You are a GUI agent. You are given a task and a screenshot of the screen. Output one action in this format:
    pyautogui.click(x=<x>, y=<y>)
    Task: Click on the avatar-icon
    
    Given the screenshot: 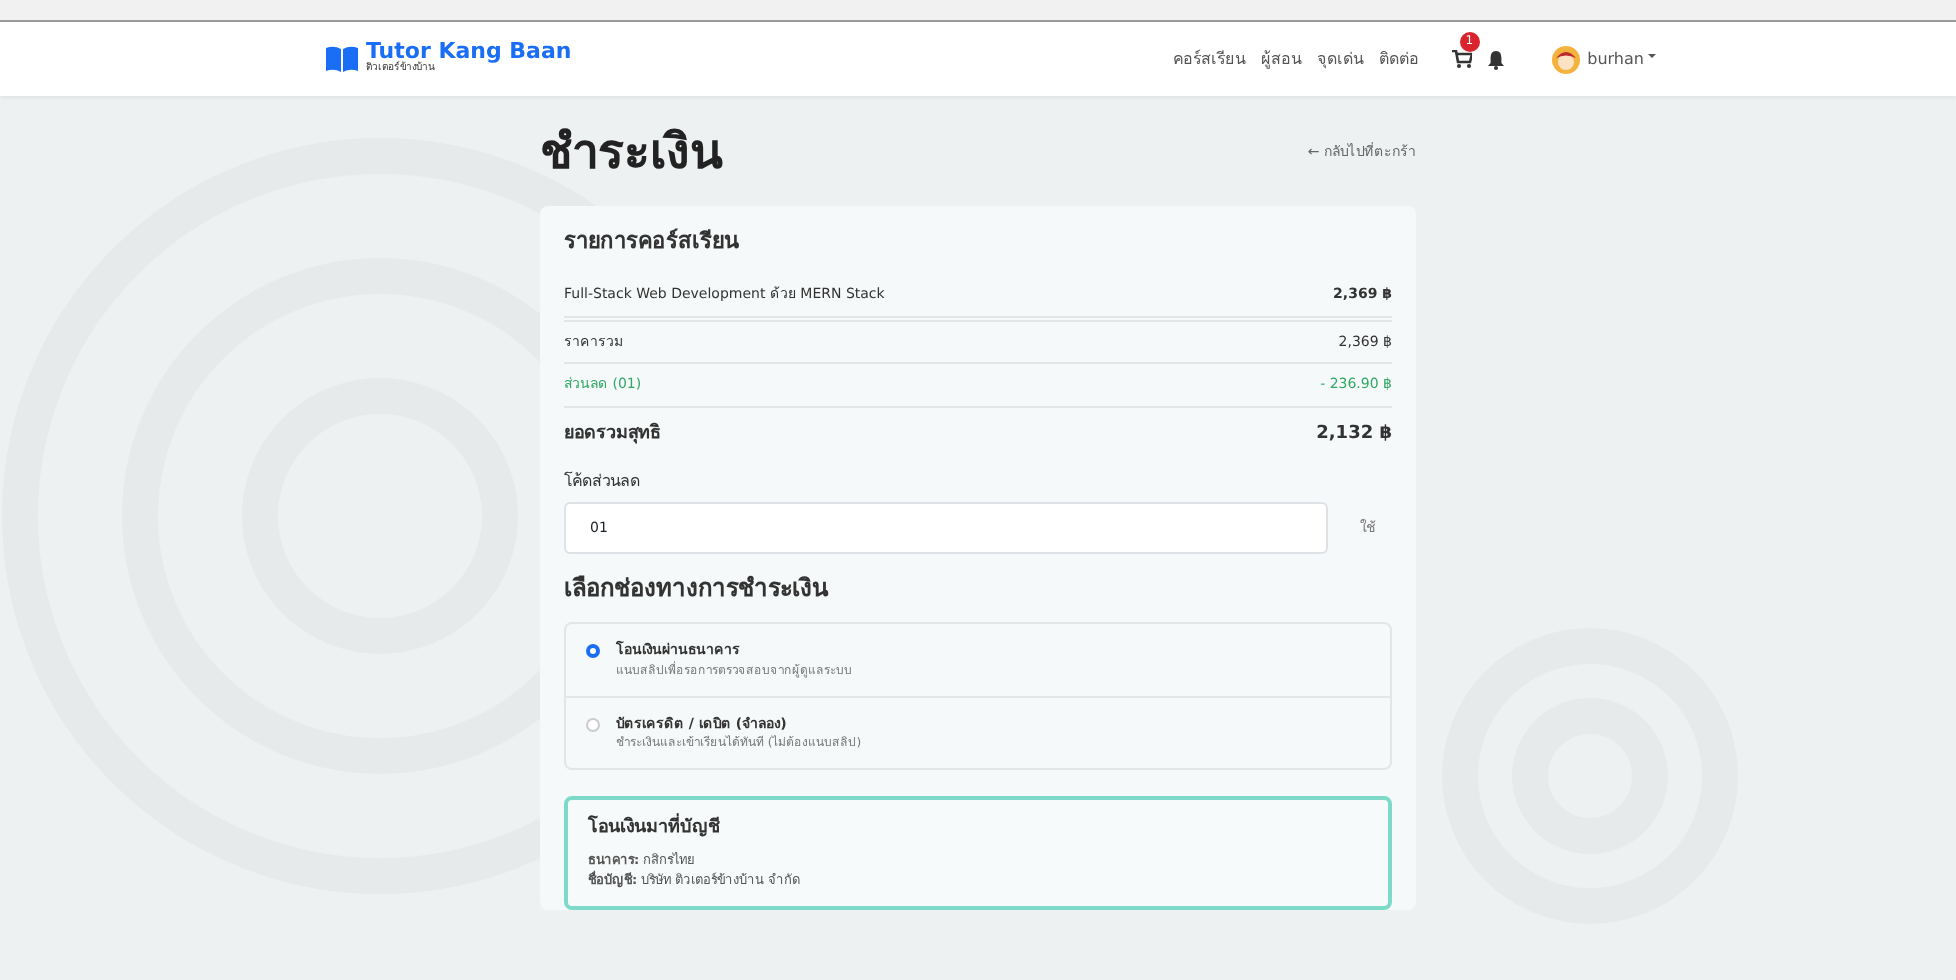 What is the action you would take?
    pyautogui.click(x=1565, y=59)
    